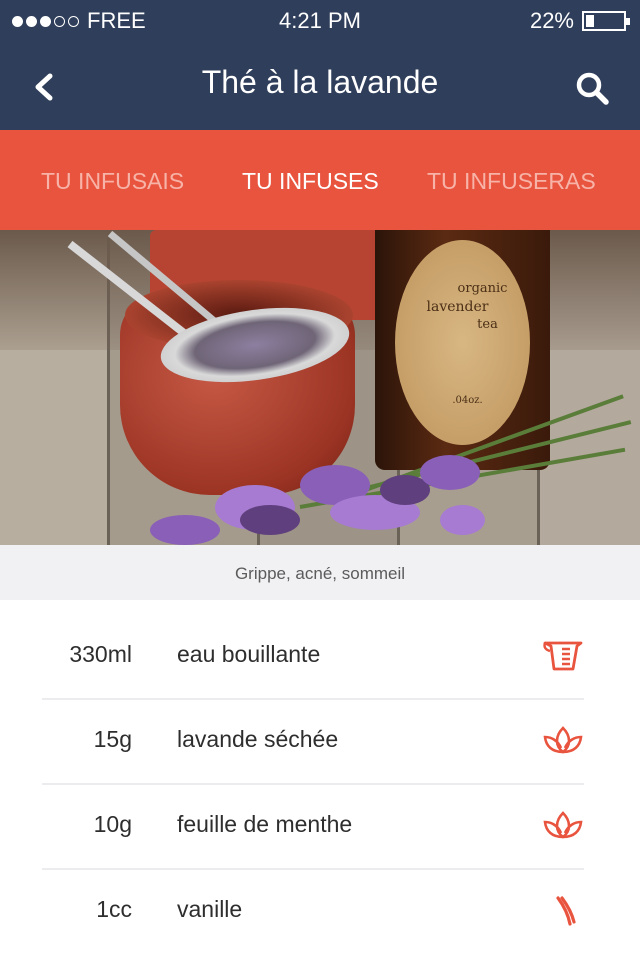 The image size is (640, 960). Describe the element at coordinates (310, 181) in the screenshot. I see `tab-tu-infuses: TU INFUSES` at that location.